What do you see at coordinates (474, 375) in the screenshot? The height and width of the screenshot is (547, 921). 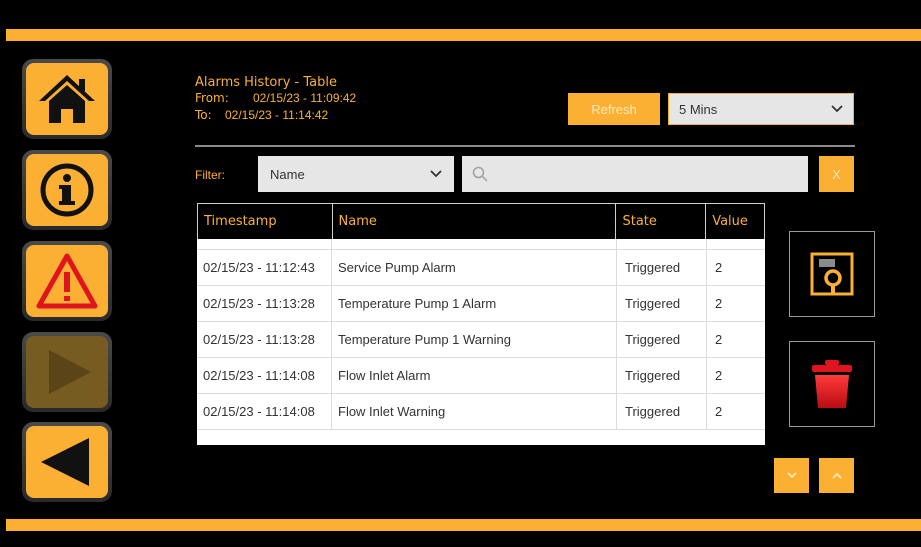 I see `cell-name: Flow Inlet Alarm` at bounding box center [474, 375].